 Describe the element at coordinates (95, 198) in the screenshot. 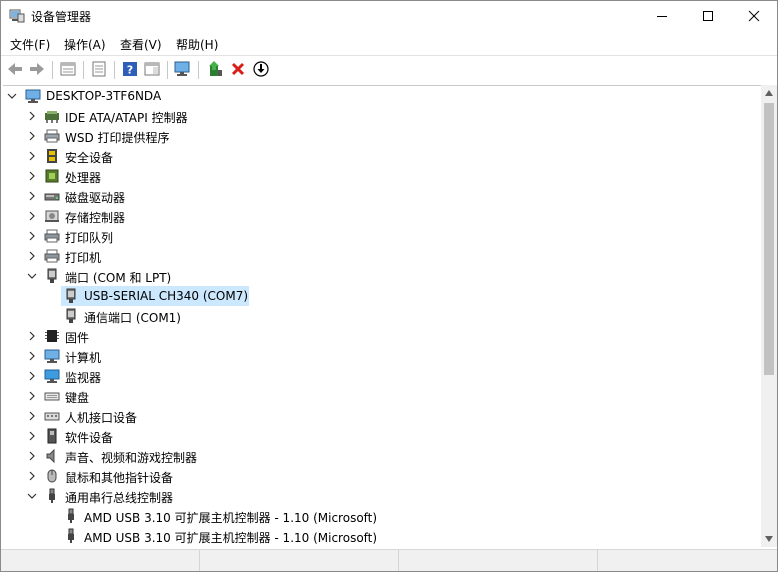

I see `tree-item-label: 磁盘驱动器` at that location.